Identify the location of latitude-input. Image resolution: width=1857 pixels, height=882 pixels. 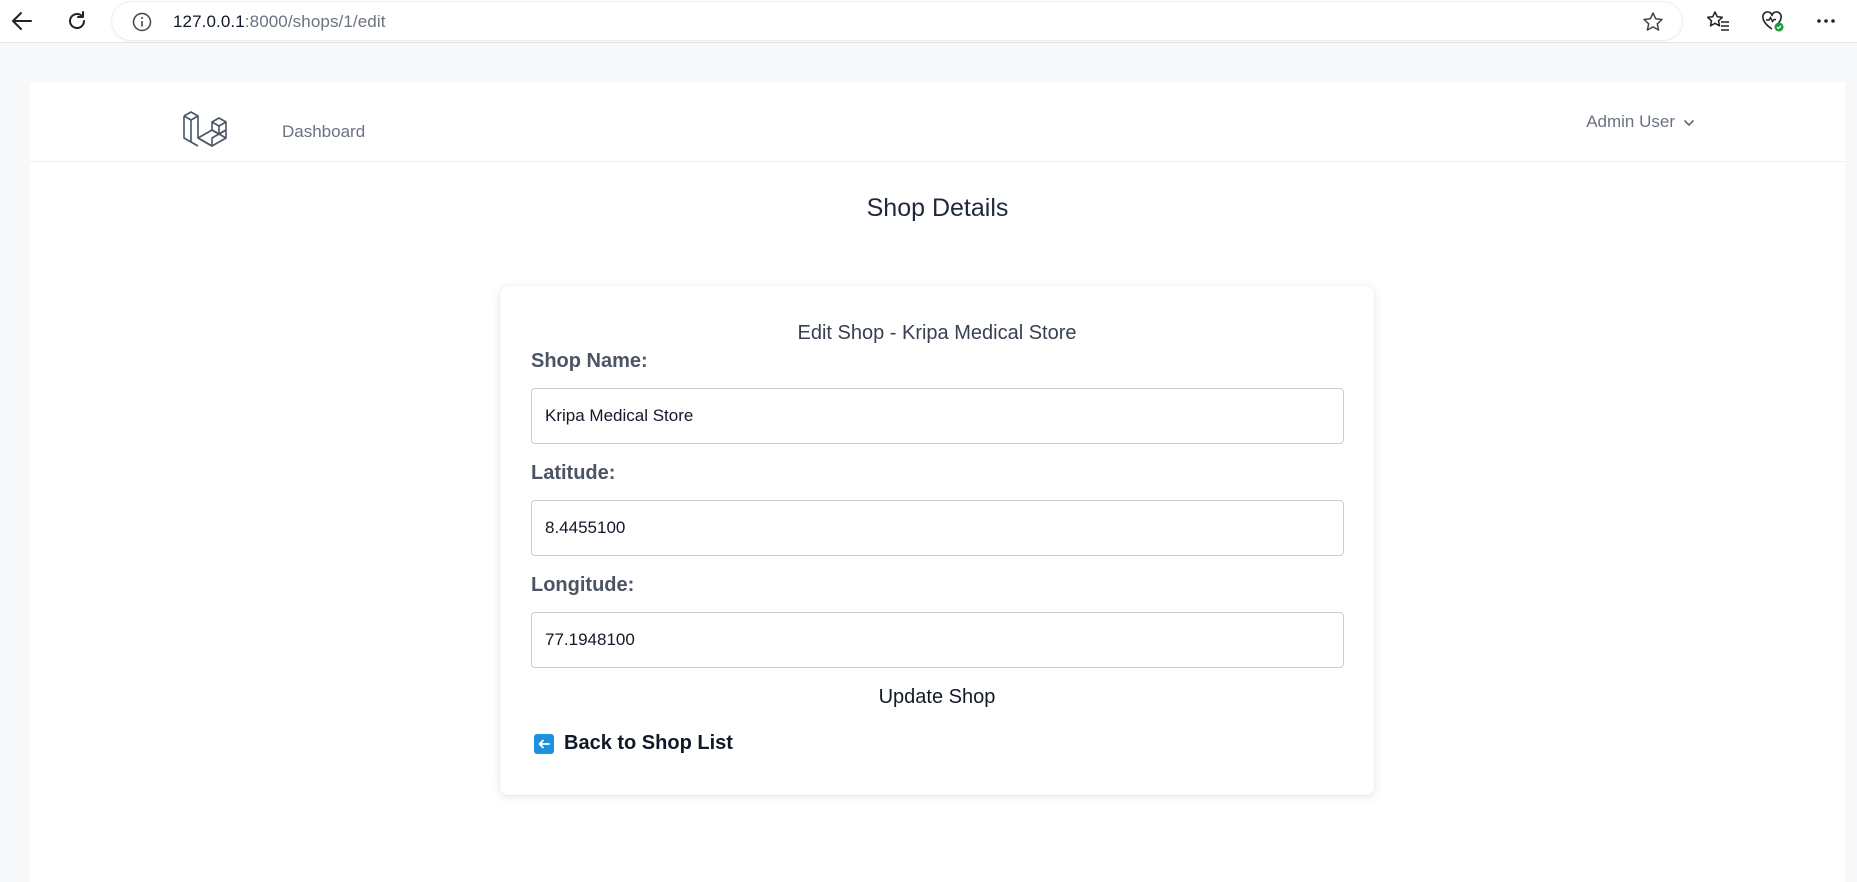
(937, 528).